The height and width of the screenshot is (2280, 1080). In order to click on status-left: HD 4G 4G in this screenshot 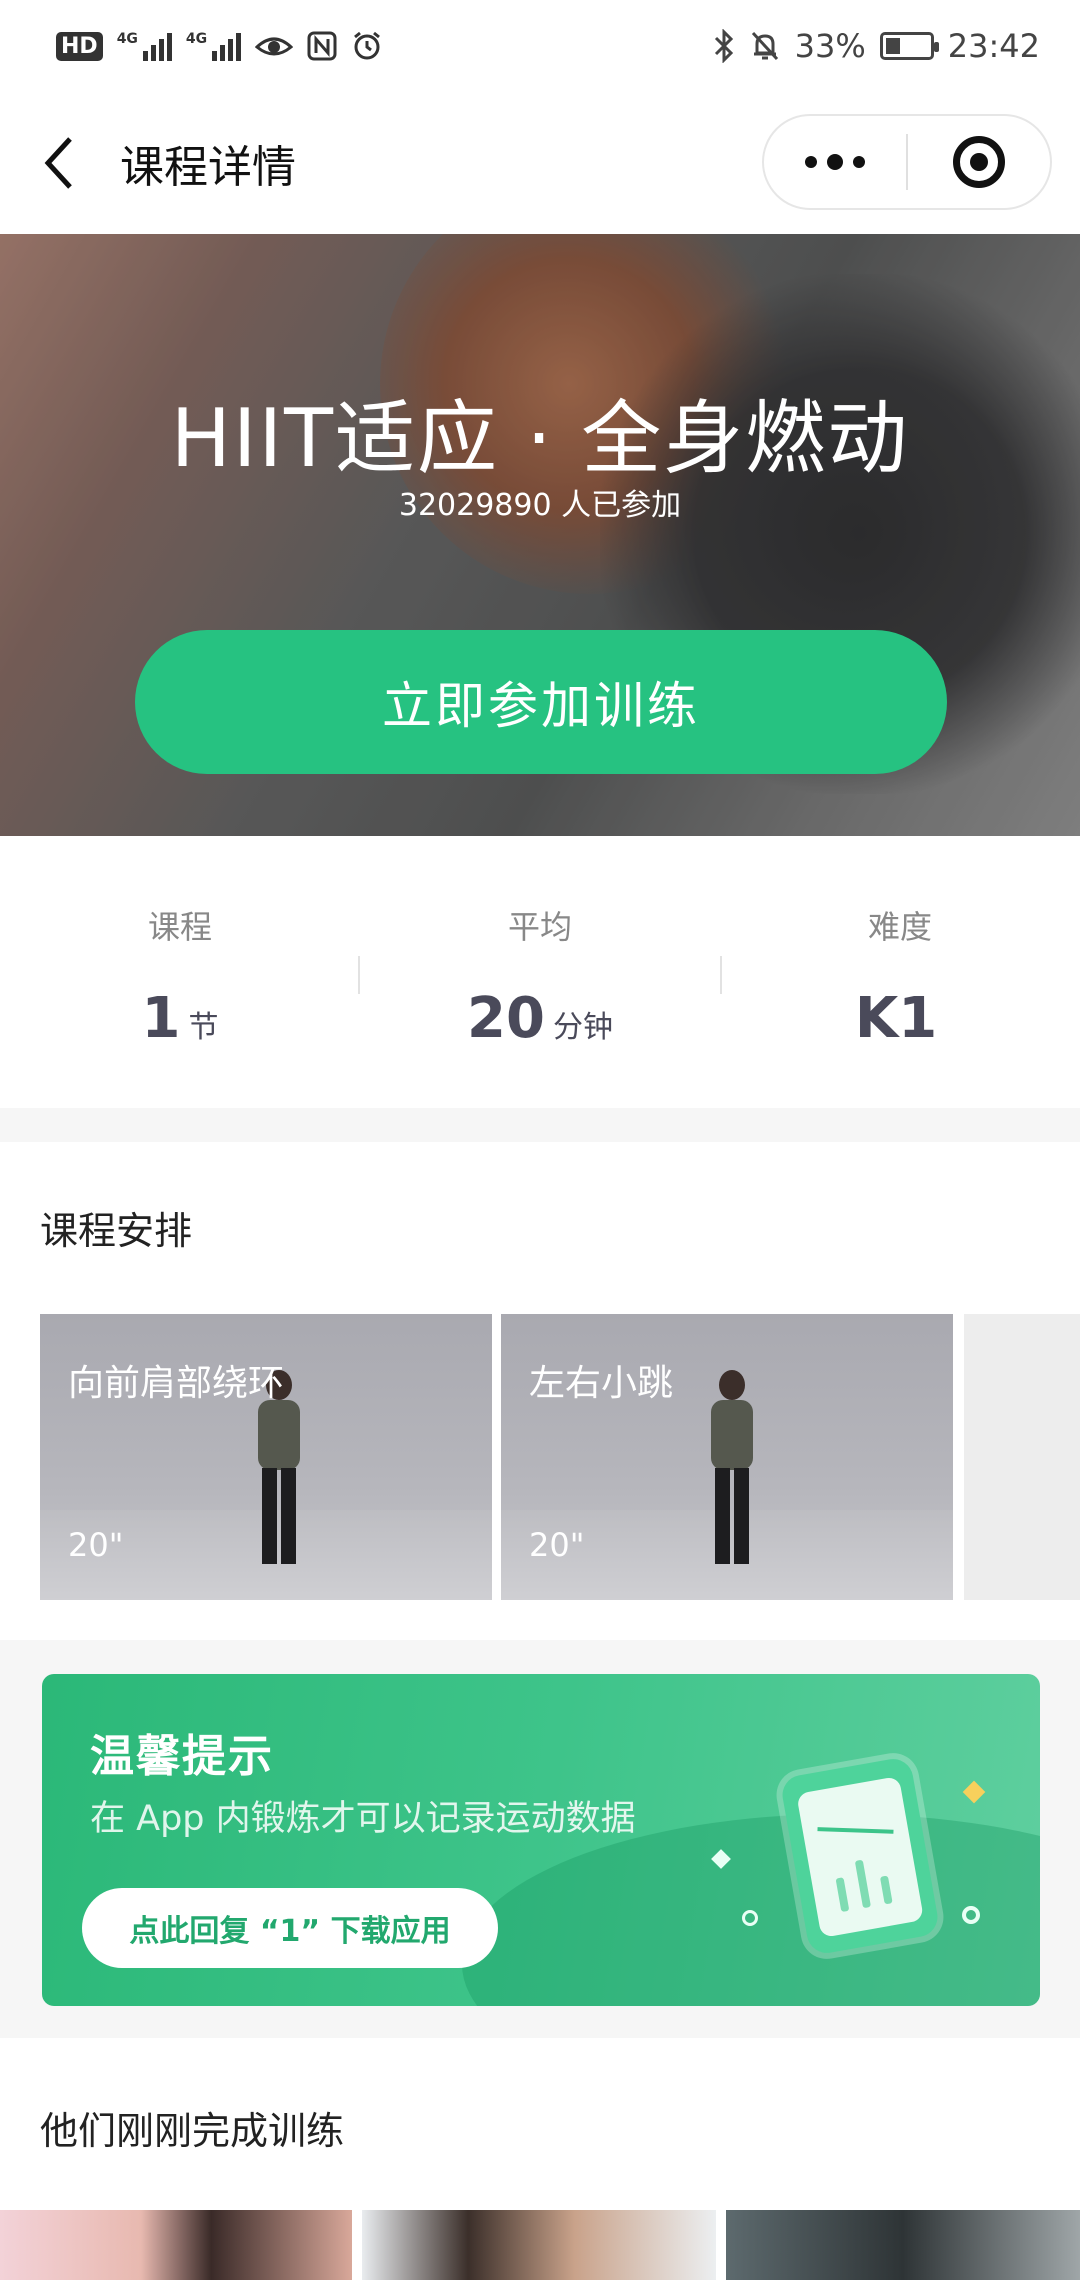, I will do `click(219, 46)`.